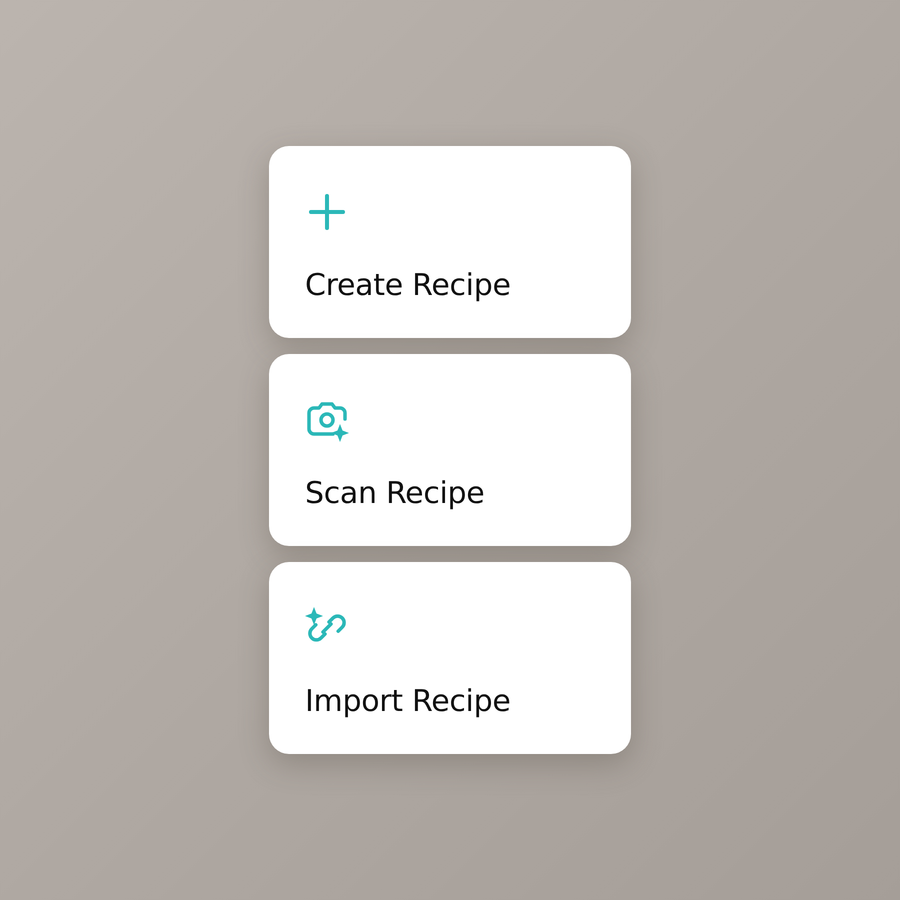 The height and width of the screenshot is (900, 900). I want to click on action-card: Import Recipe, so click(450, 658).